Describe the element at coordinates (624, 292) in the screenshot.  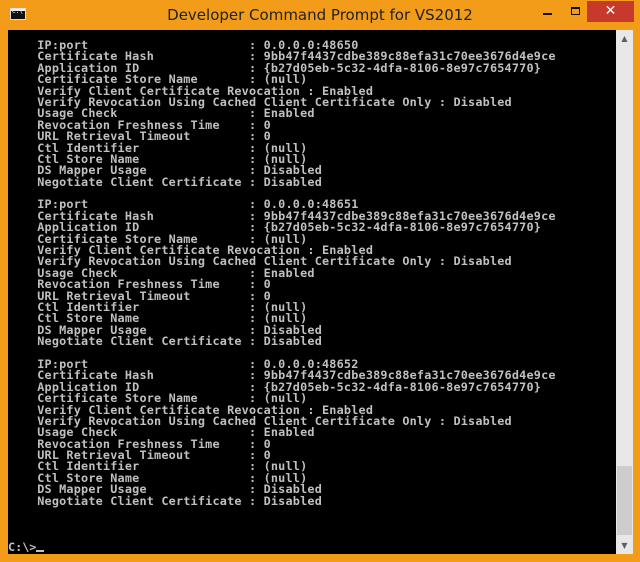
I see `vertical-scrollbar: ▲ ▼` at that location.